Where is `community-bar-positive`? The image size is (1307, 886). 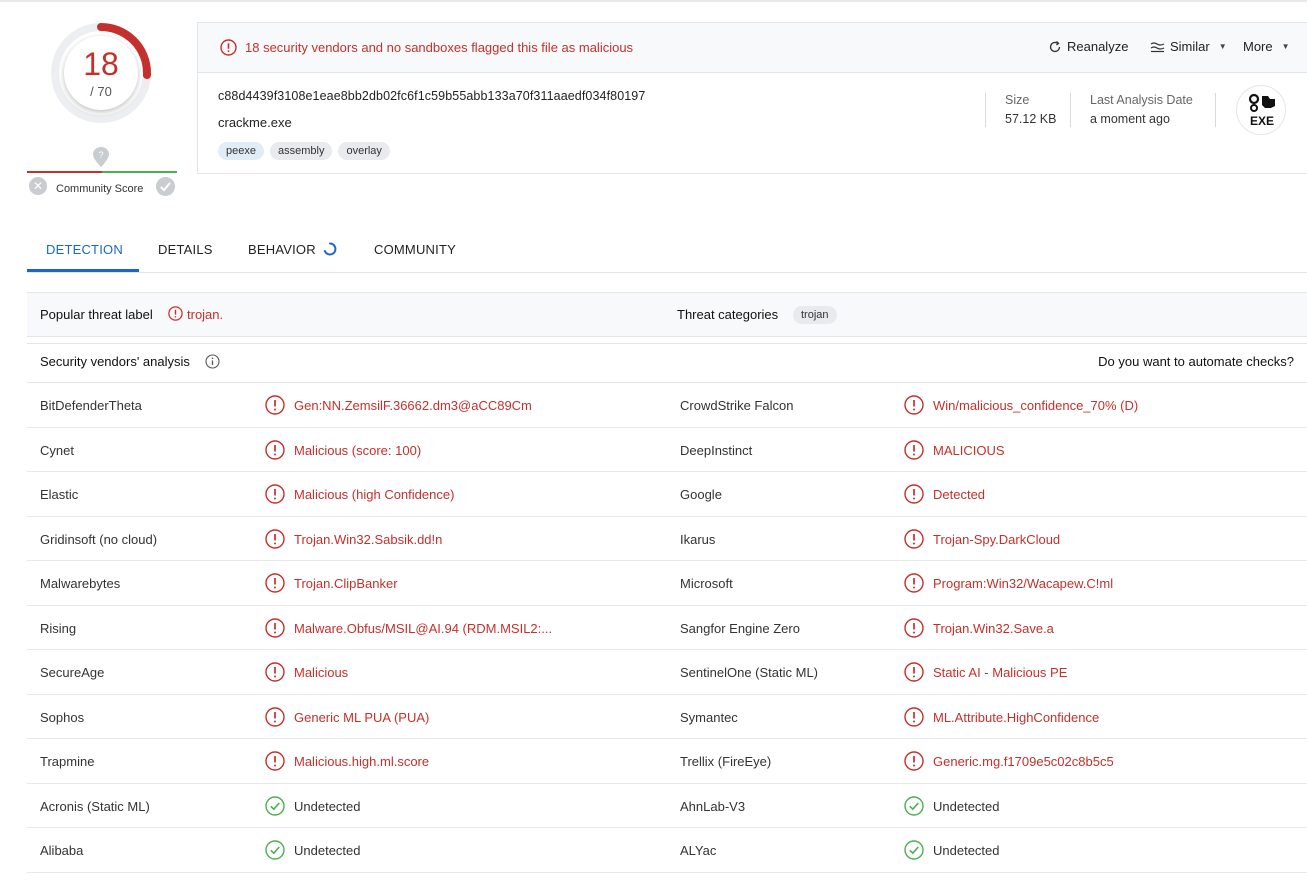
community-bar-positive is located at coordinates (139, 172).